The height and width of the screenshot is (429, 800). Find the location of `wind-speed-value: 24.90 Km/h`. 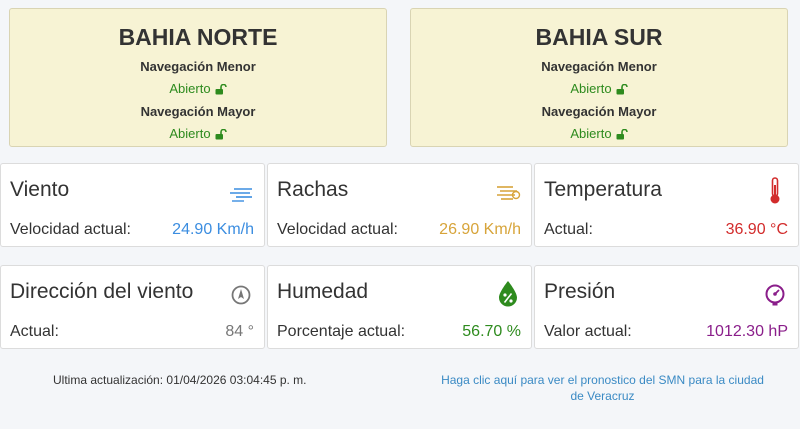

wind-speed-value: 24.90 Km/h is located at coordinates (213, 229).